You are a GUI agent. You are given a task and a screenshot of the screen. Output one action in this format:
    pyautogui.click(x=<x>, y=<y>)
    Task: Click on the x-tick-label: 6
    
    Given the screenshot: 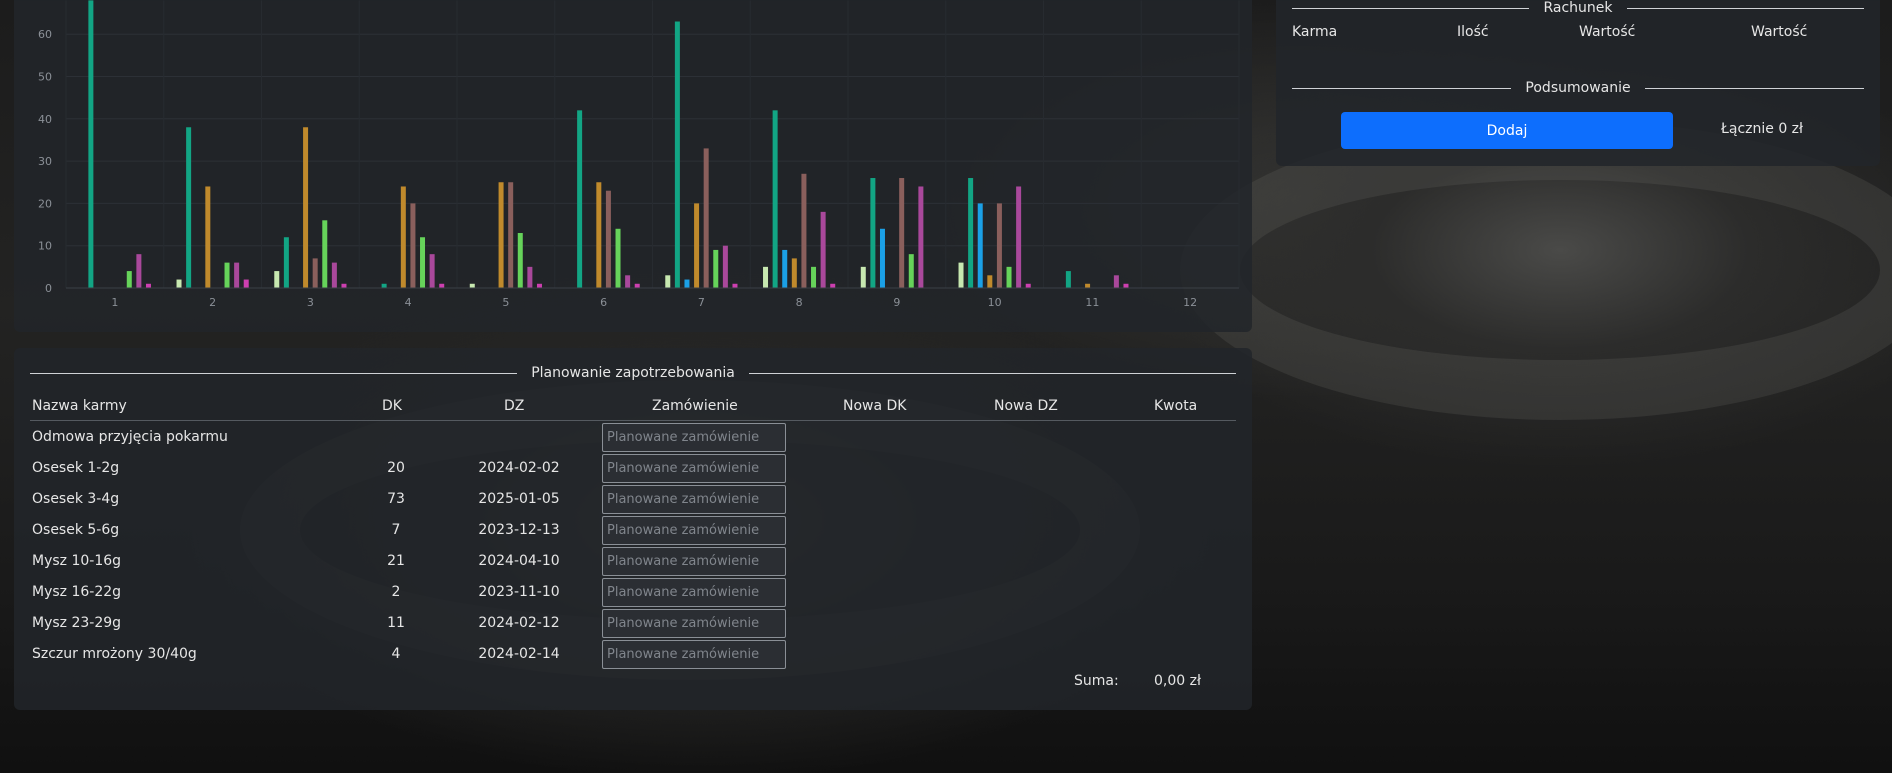 What is the action you would take?
    pyautogui.click(x=603, y=302)
    